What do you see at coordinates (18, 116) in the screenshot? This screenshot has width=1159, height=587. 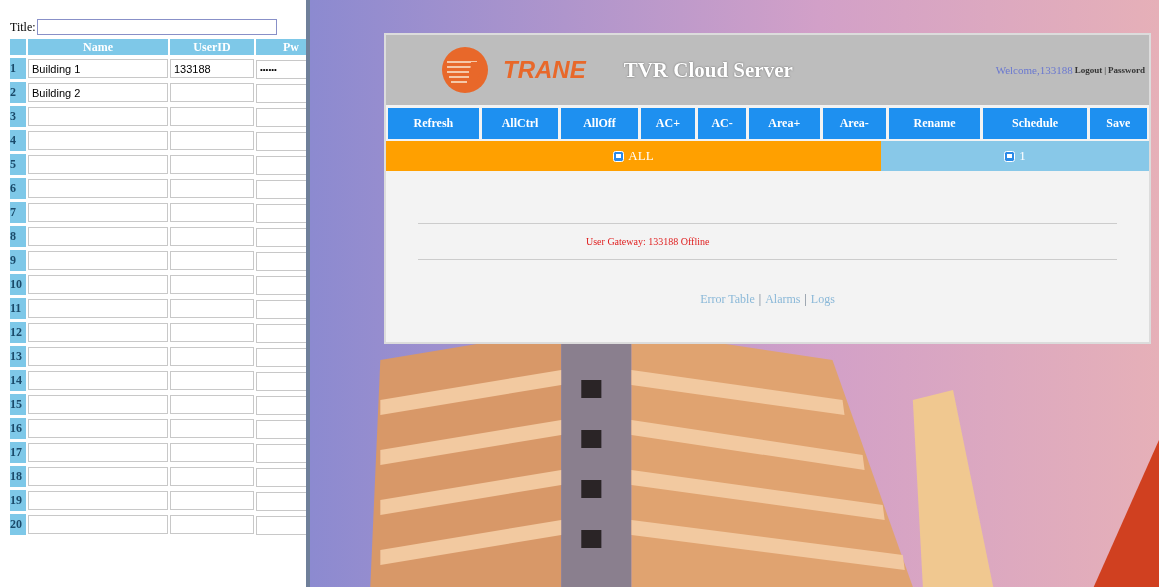 I see `row-number: 3` at bounding box center [18, 116].